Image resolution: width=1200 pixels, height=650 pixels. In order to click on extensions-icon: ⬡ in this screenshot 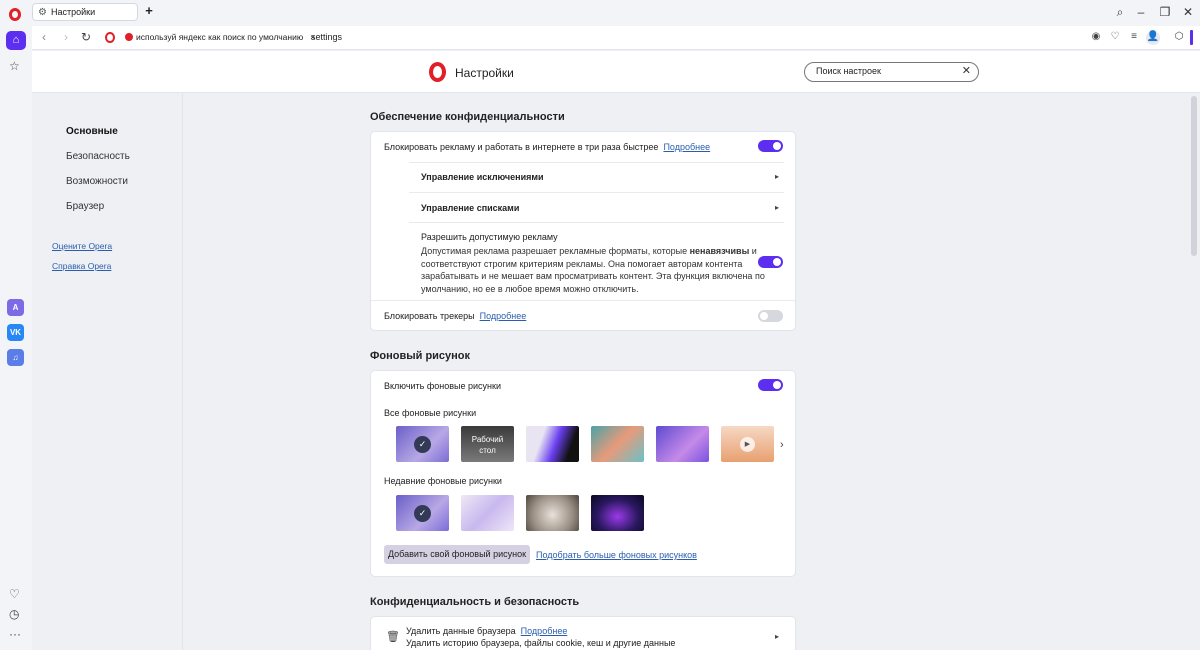, I will do `click(1179, 36)`.